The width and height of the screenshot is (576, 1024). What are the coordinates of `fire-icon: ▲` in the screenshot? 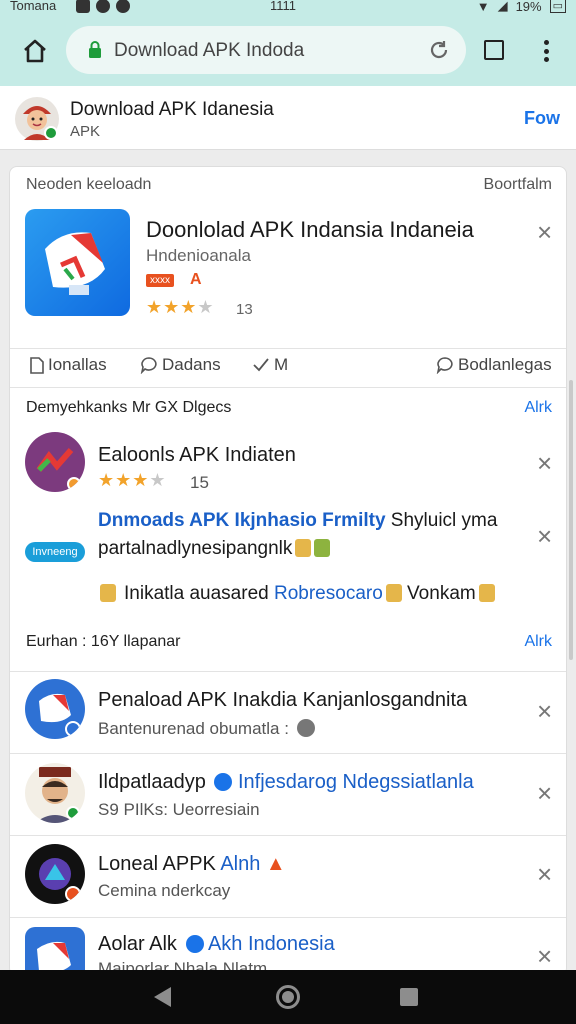 It's located at (275, 864).